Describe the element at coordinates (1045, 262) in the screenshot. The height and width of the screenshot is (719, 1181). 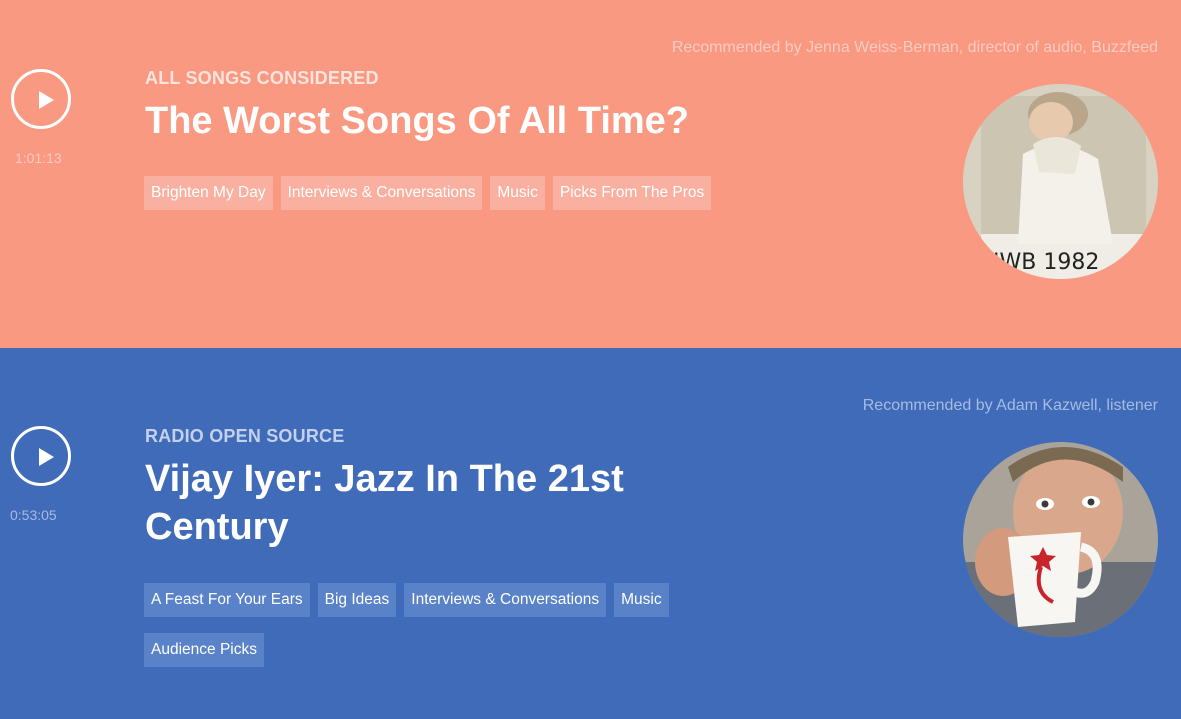
I see `photo-caption: JWB 1982` at that location.